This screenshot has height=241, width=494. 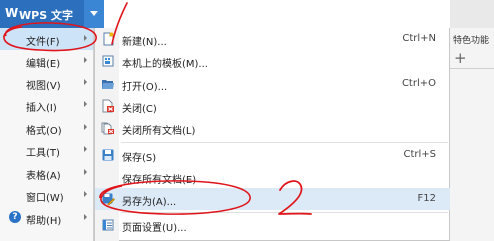 I want to click on menu-item-tools: 工具(T), so click(x=46, y=150).